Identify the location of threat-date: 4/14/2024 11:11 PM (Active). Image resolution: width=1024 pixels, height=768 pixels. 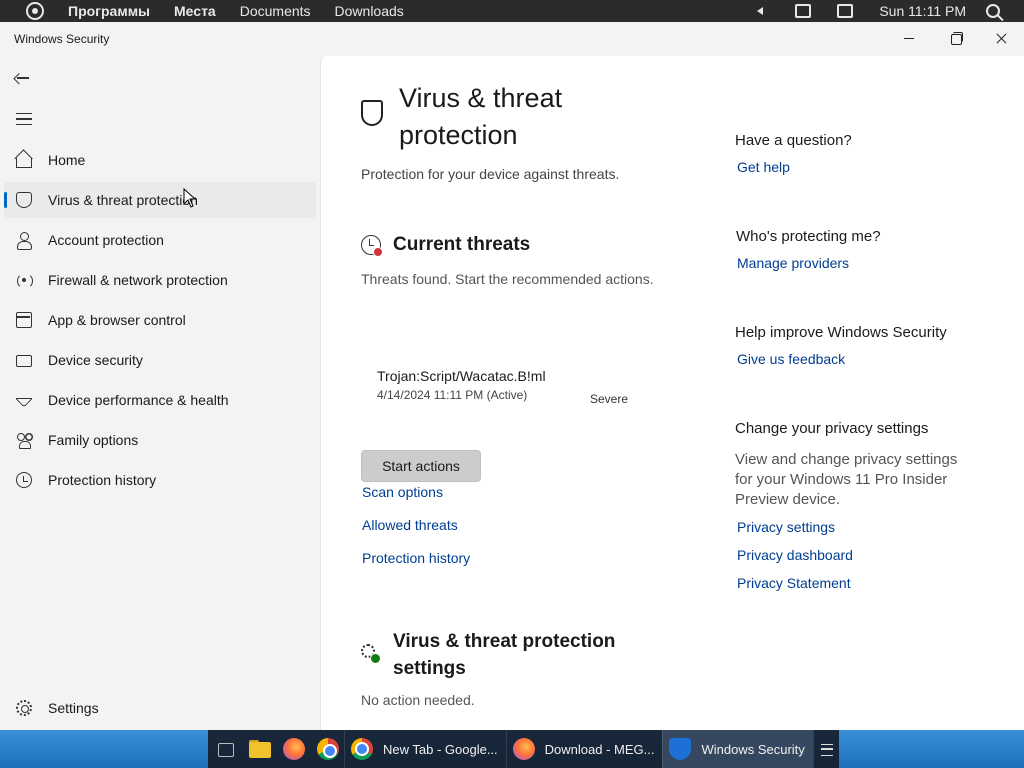
(452, 395).